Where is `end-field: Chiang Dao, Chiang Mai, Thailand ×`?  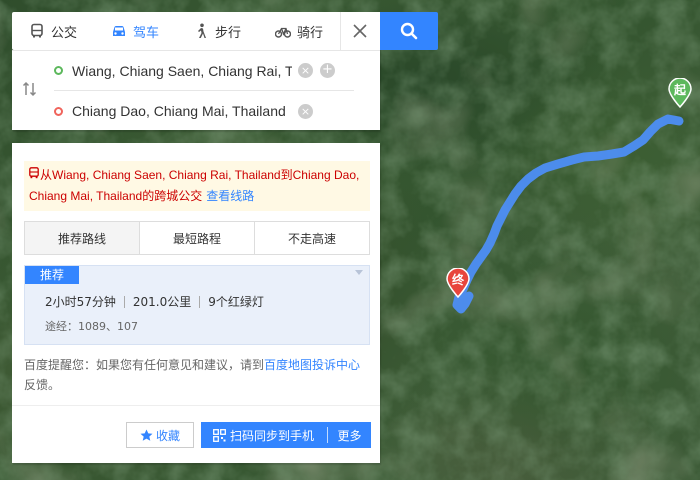 end-field: Chiang Dao, Chiang Mai, Thailand × is located at coordinates (204, 111).